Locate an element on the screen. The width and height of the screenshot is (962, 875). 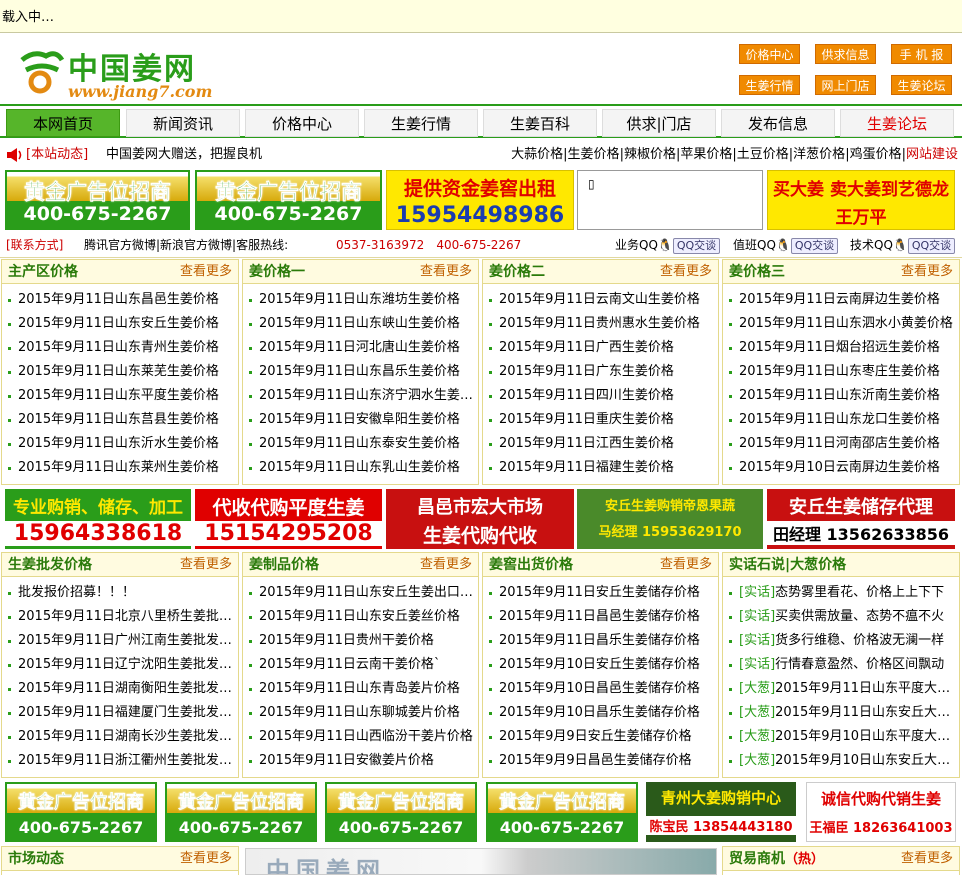
link-garlic-price: 大蒜价格 is located at coordinates (537, 154).